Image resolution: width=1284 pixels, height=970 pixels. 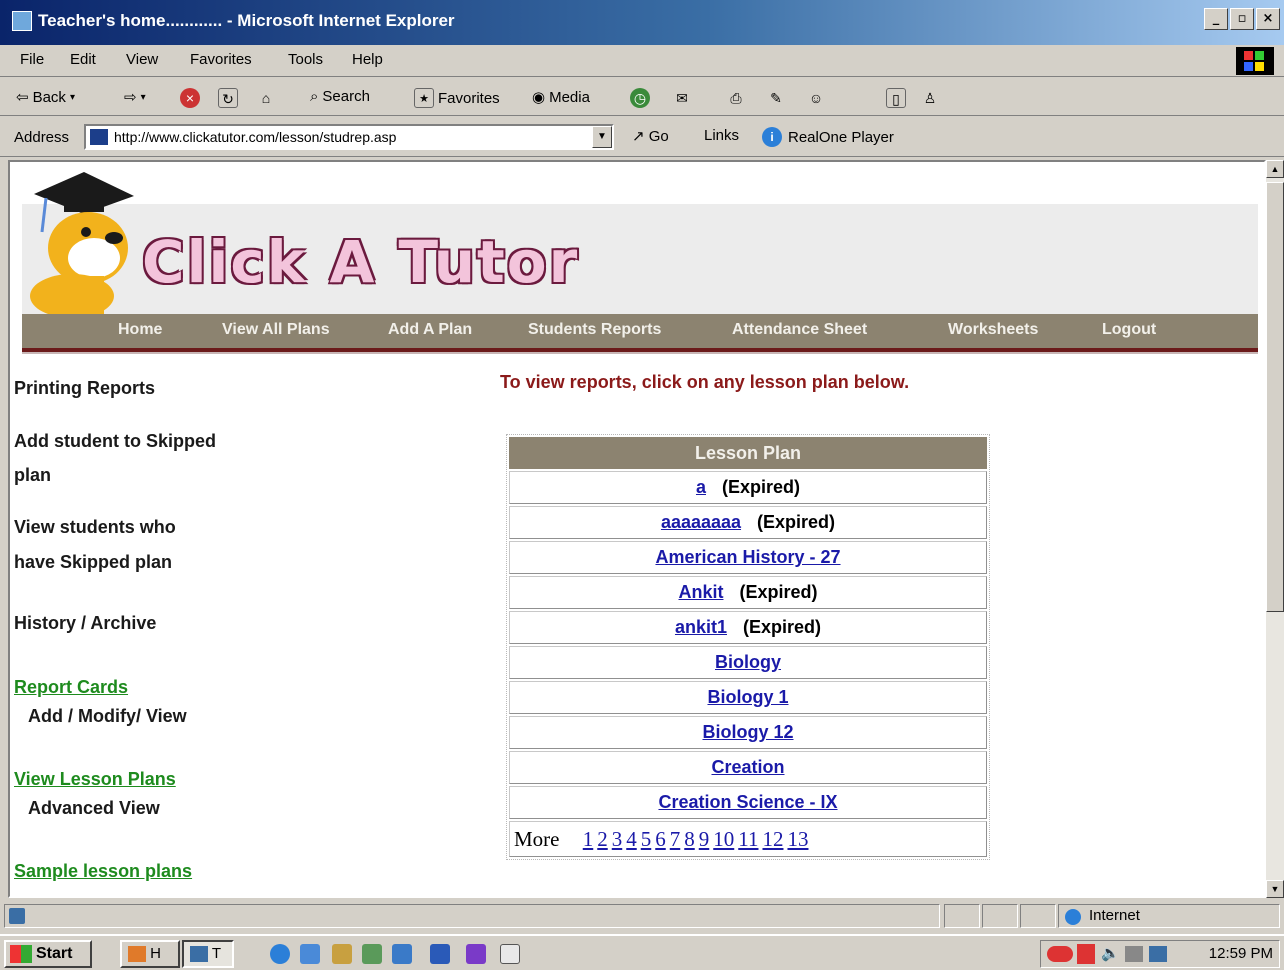 I want to click on page-link: 5, so click(x=646, y=839).